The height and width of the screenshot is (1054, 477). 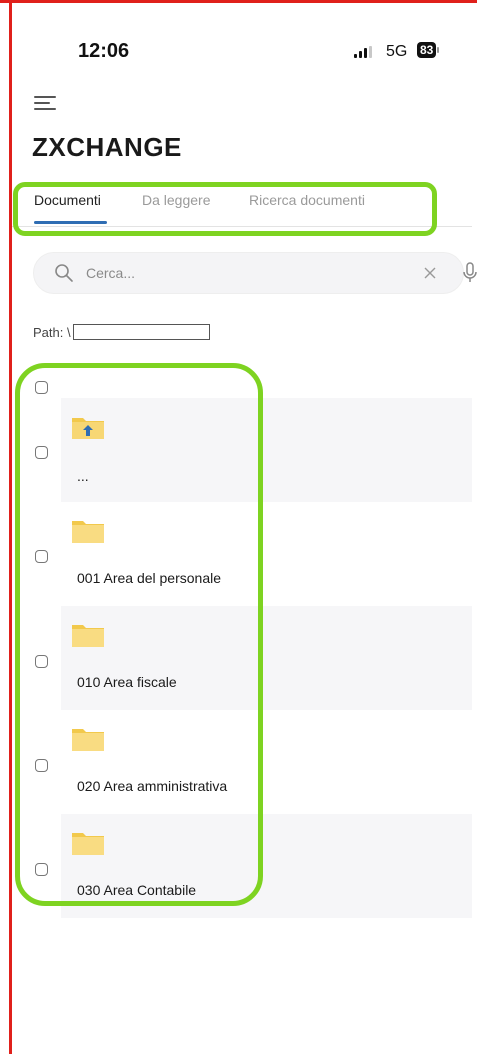 What do you see at coordinates (469, 273) in the screenshot?
I see `microphone-icon` at bounding box center [469, 273].